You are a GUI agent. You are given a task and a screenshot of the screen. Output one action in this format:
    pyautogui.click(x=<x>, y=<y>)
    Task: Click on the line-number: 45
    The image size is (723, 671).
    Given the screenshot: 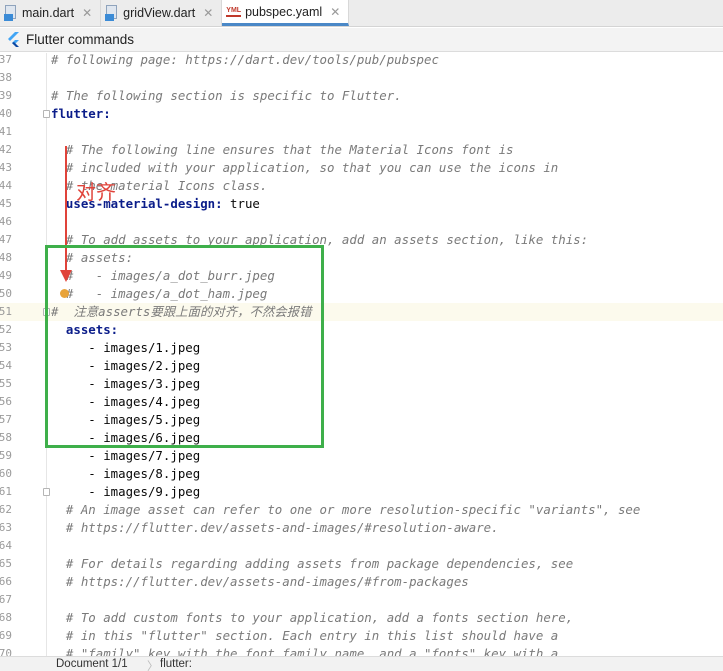 What is the action you would take?
    pyautogui.click(x=6, y=203)
    